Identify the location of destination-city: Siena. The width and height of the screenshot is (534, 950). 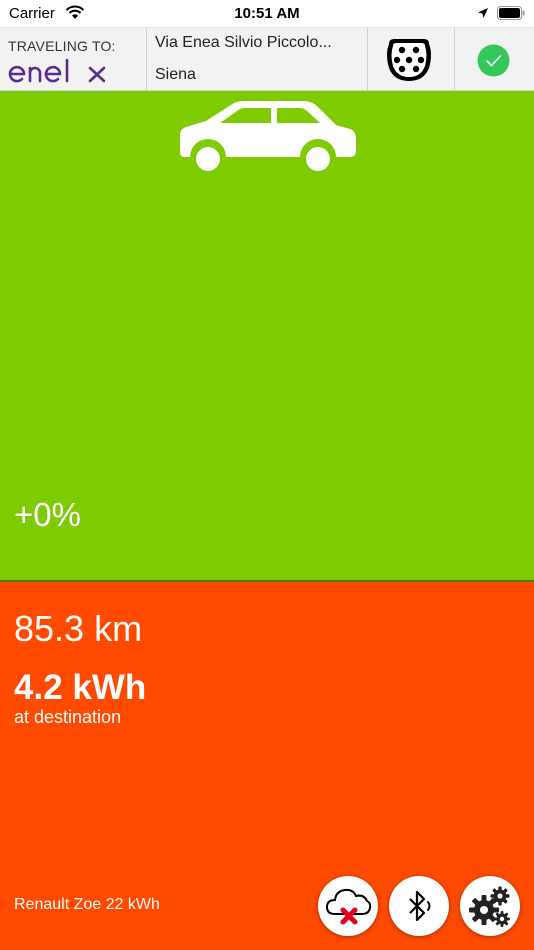
(175, 74).